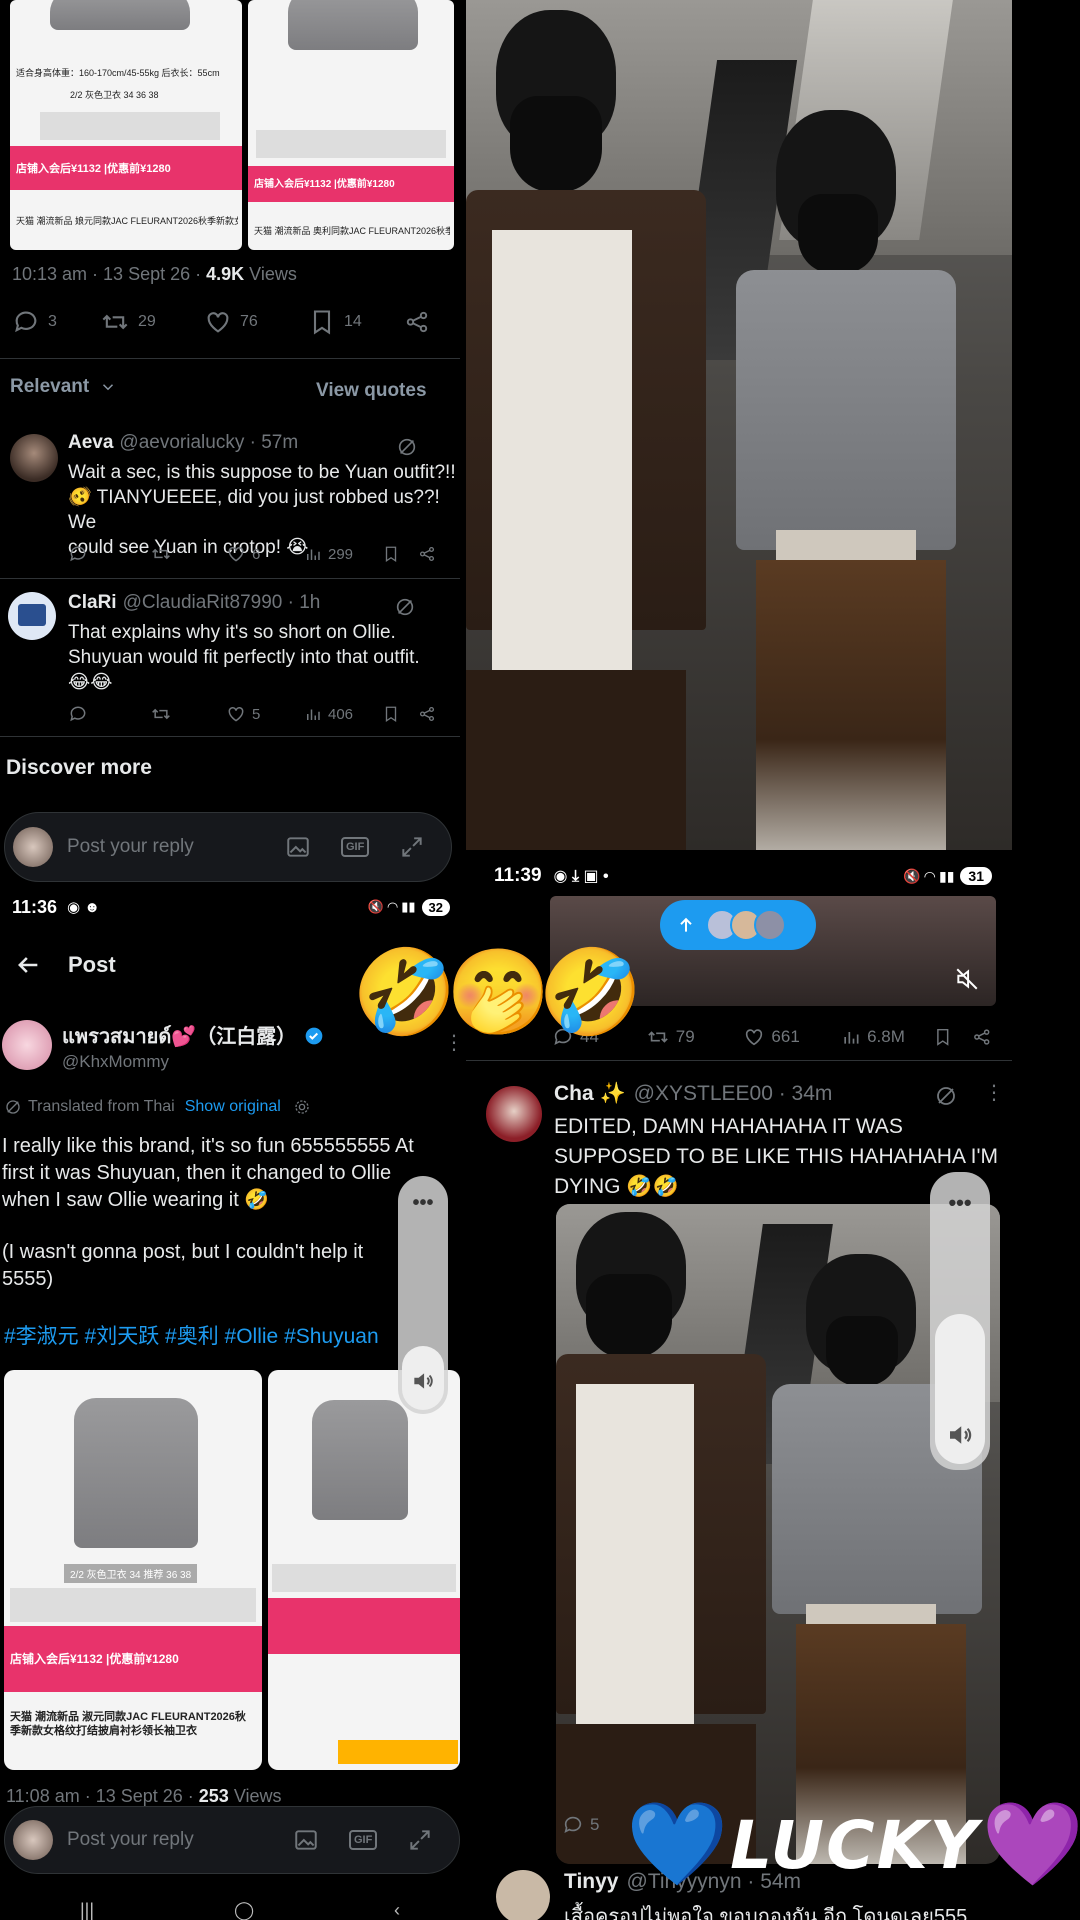  Describe the element at coordinates (397, 1910) in the screenshot. I see `back-icon: ‹` at that location.